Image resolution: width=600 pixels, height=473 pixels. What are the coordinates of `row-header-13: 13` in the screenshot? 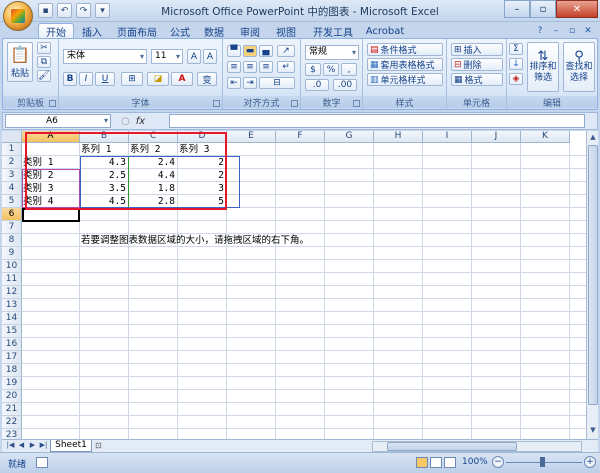 It's located at (12, 305).